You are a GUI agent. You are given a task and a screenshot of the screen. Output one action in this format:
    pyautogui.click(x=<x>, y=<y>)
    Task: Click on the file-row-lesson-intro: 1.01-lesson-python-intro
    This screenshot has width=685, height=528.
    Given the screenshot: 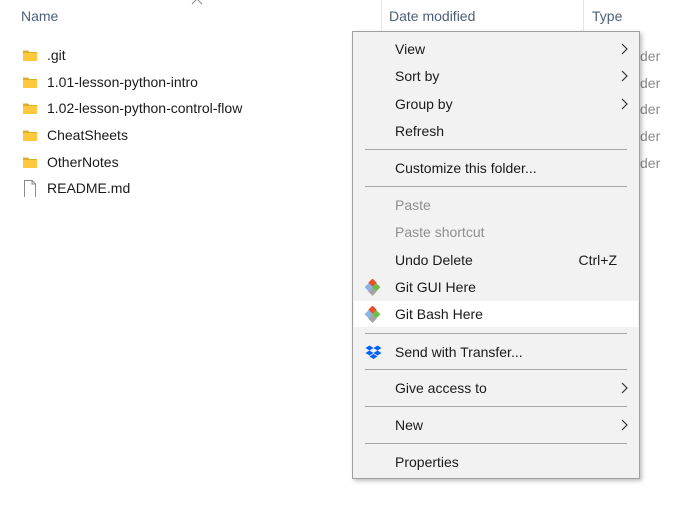 What is the action you would take?
    pyautogui.click(x=175, y=82)
    